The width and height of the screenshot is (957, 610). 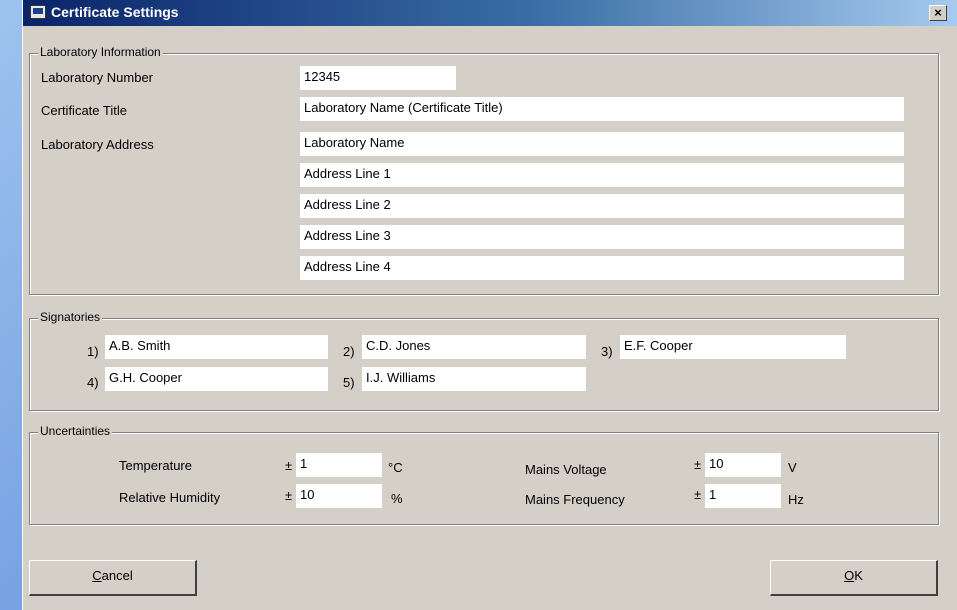 What do you see at coordinates (216, 347) in the screenshot?
I see `signatory-field: A.B. Smith` at bounding box center [216, 347].